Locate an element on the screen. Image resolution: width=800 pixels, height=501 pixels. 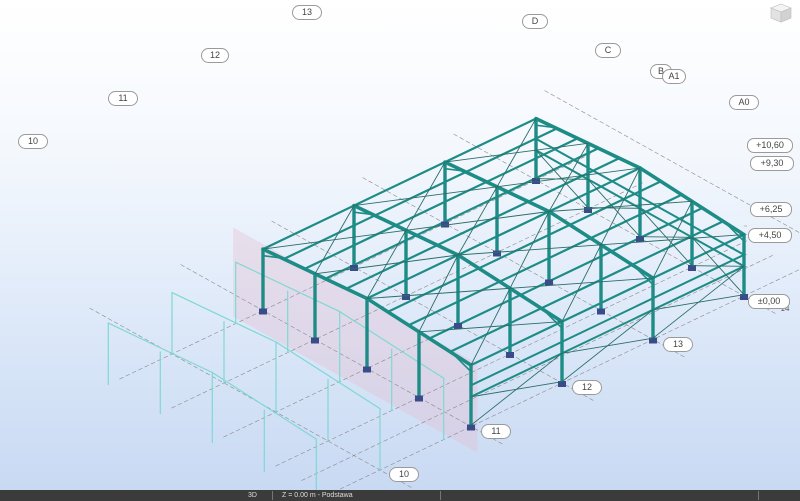
level-label-6-25: +6,25 is located at coordinates (771, 209).